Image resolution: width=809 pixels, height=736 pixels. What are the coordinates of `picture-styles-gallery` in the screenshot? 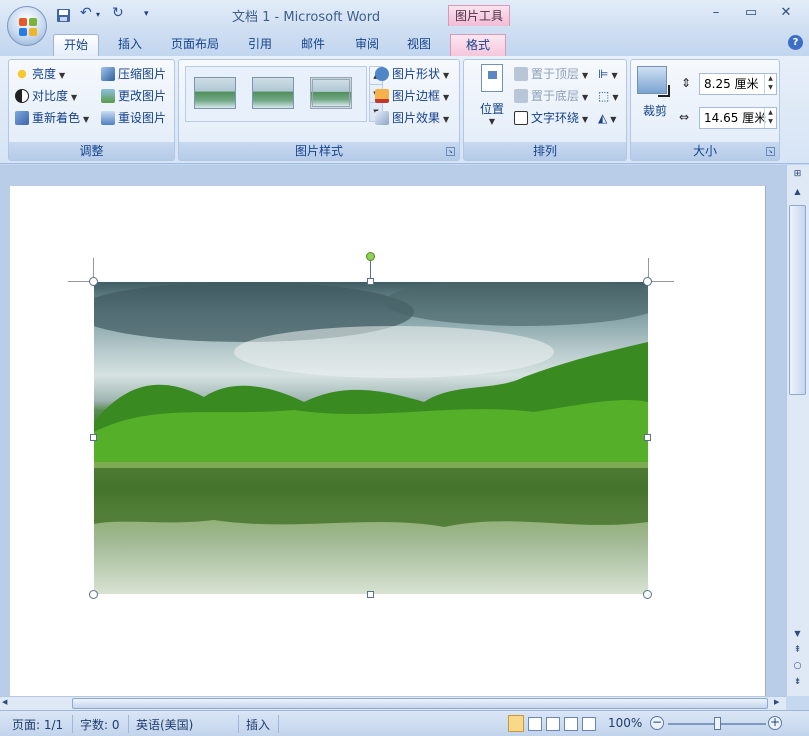 It's located at (276, 94).